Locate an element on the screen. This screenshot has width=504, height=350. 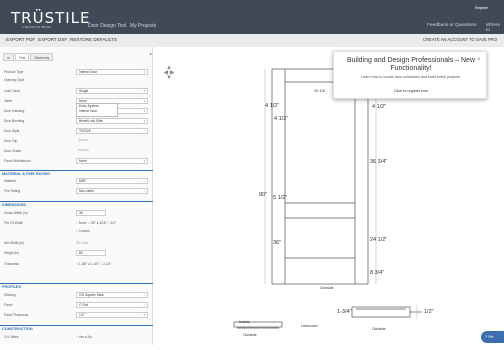
field-panel-thickness: Panel Thickness 1/2" ▾ is located at coordinates (76, 315).